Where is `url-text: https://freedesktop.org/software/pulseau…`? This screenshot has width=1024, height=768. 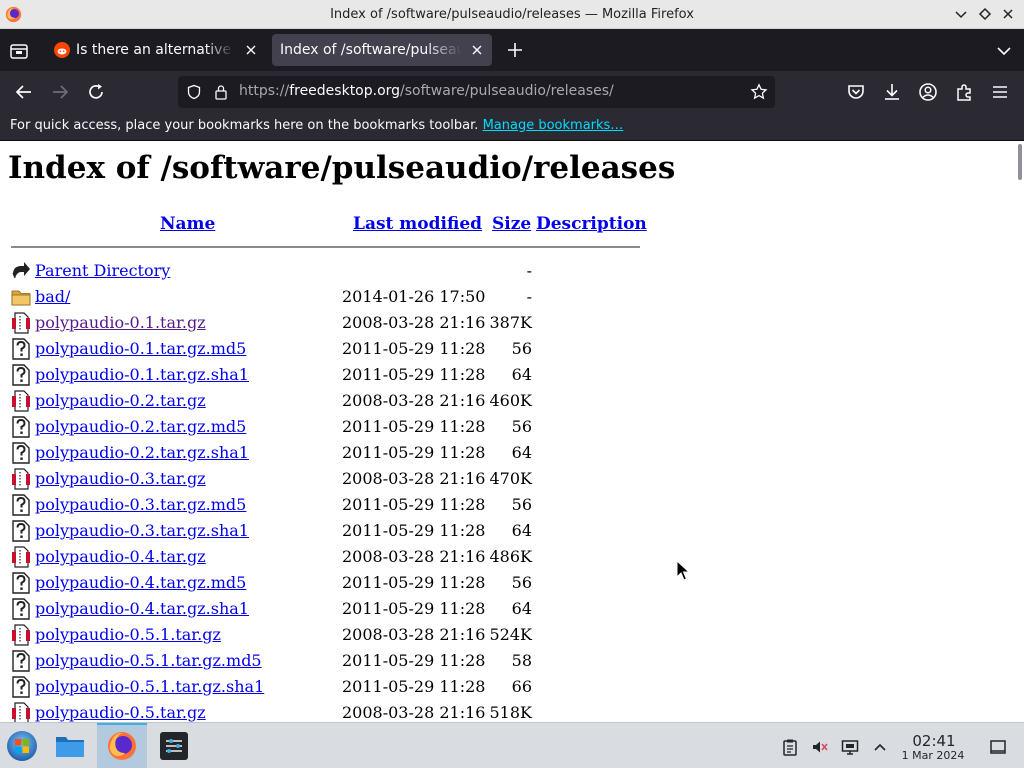
url-text: https://freedesktop.org/software/pulseau… is located at coordinates (426, 91).